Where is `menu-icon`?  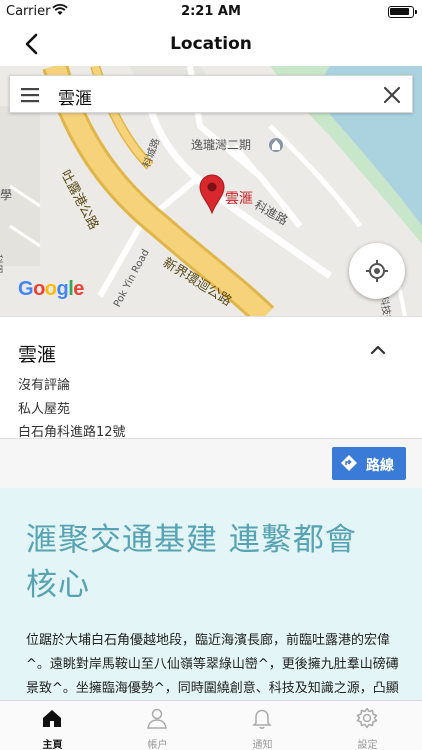
menu-icon is located at coordinates (30, 95).